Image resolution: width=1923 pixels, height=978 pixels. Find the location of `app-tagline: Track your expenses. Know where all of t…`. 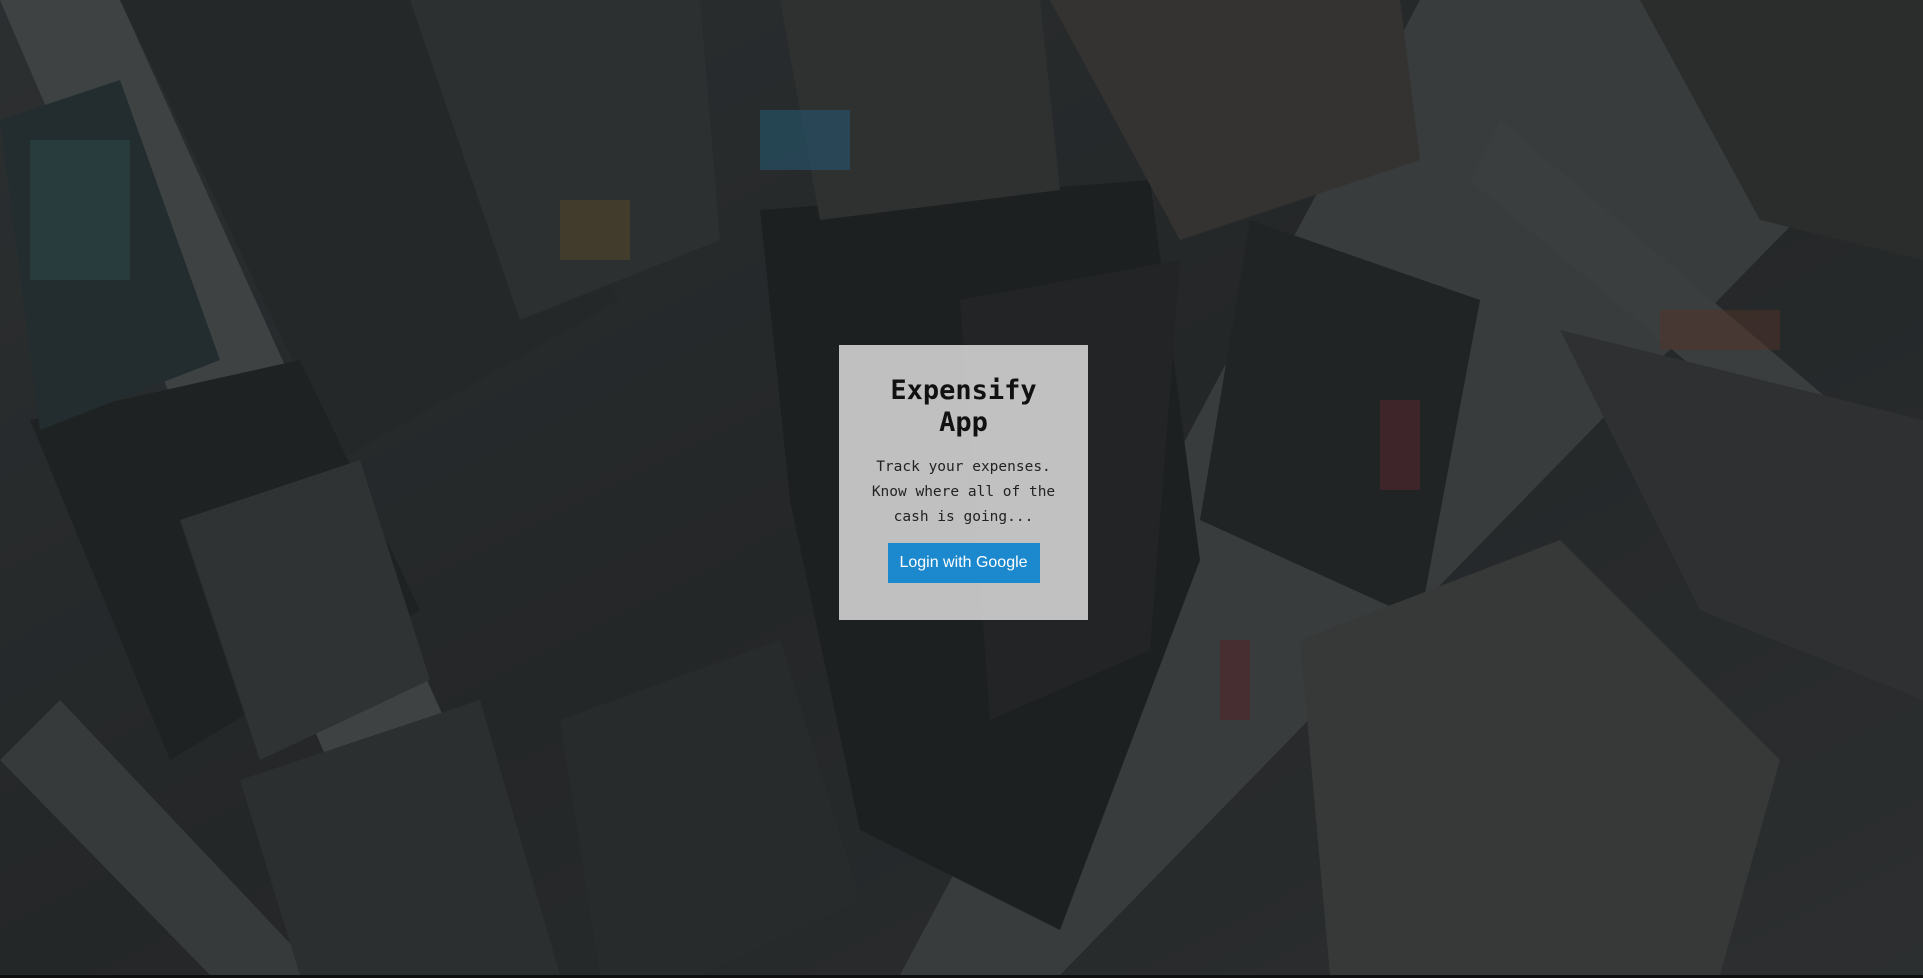

app-tagline: Track your expenses. Know where all of t… is located at coordinates (963, 492).